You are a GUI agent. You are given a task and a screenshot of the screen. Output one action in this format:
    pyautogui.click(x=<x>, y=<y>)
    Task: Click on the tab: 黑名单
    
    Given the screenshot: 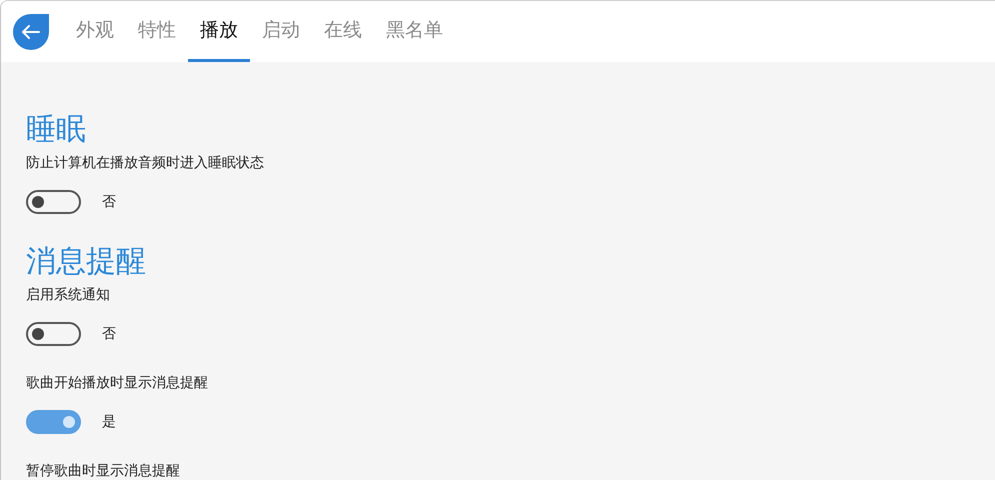 What is the action you would take?
    pyautogui.click(x=414, y=31)
    